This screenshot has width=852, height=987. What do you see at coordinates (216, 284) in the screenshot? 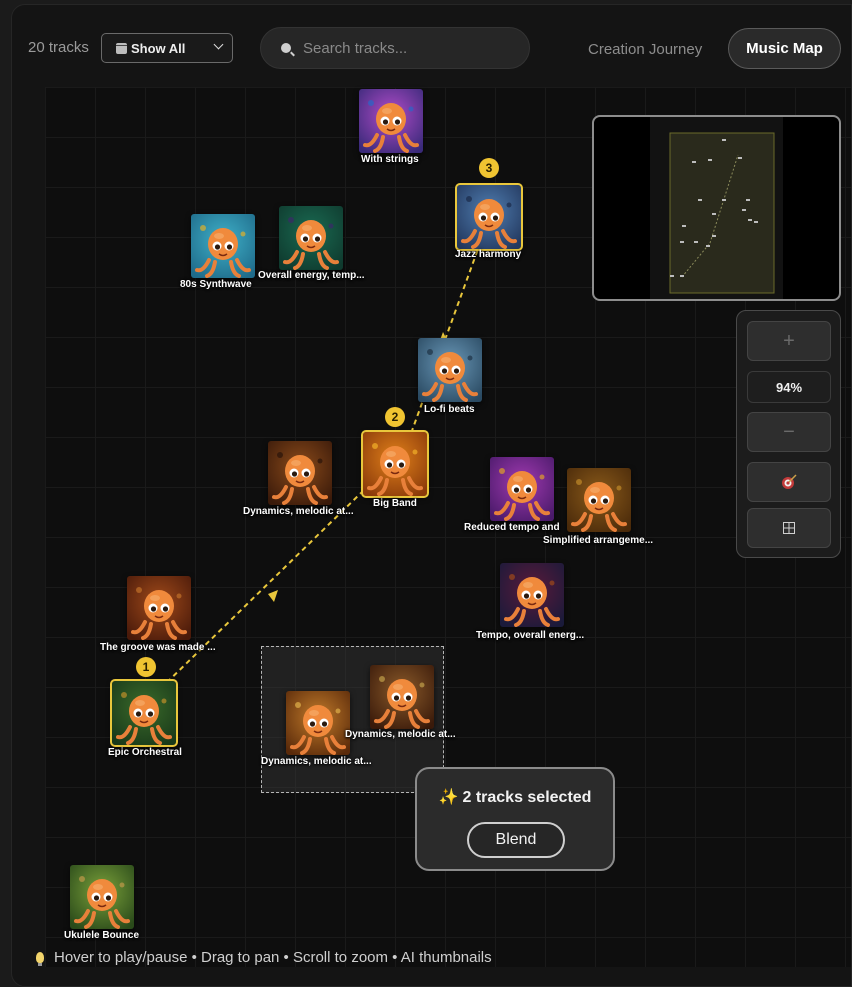
I see `track-label: 80s Synthwave` at bounding box center [216, 284].